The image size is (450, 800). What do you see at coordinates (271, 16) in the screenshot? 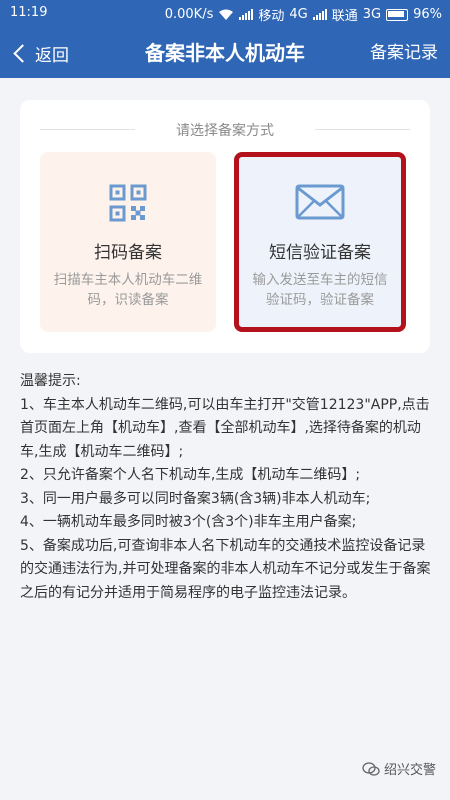
I see `carrier-1: 移动` at bounding box center [271, 16].